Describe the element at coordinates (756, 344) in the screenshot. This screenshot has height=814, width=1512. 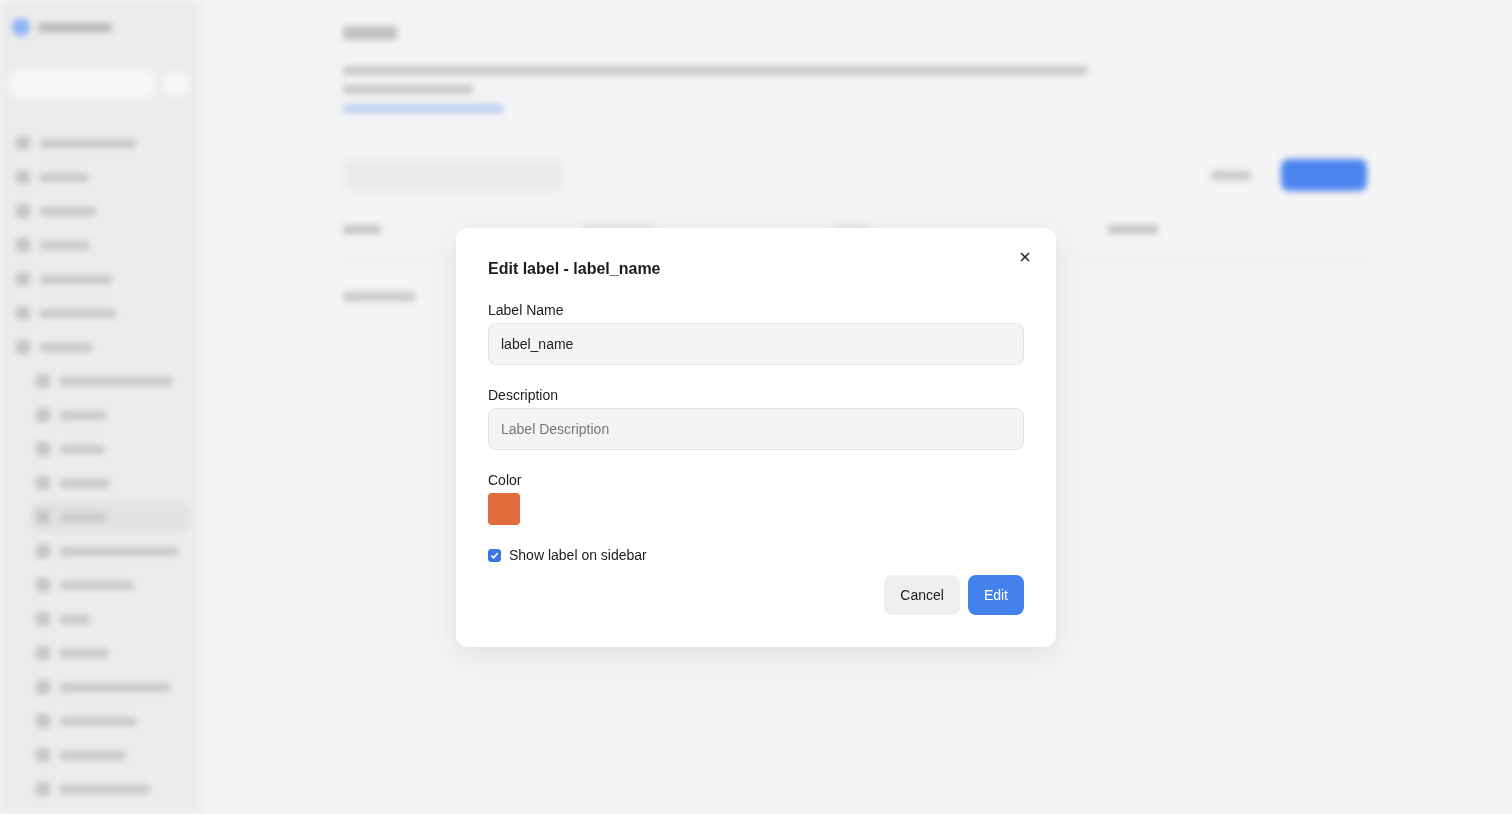
I see `text-field: label_name` at that location.